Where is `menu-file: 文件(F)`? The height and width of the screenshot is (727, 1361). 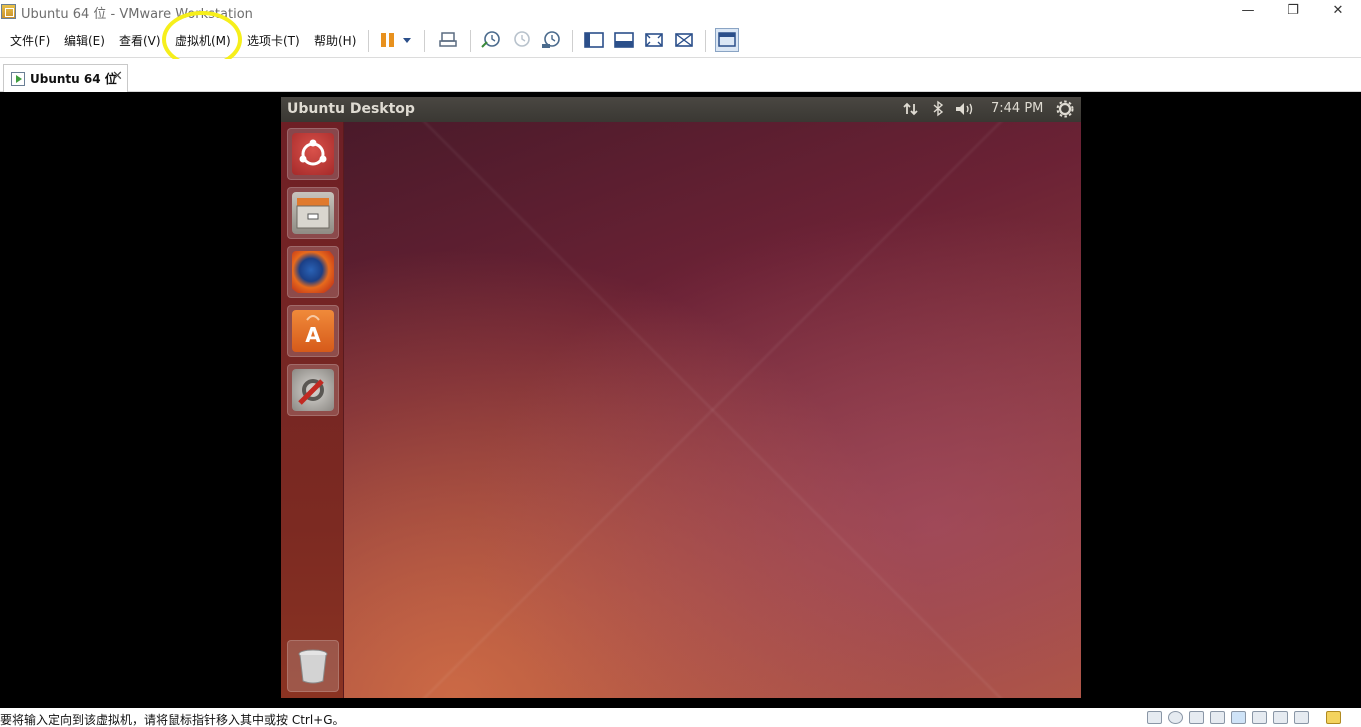 menu-file: 文件(F) is located at coordinates (30, 40).